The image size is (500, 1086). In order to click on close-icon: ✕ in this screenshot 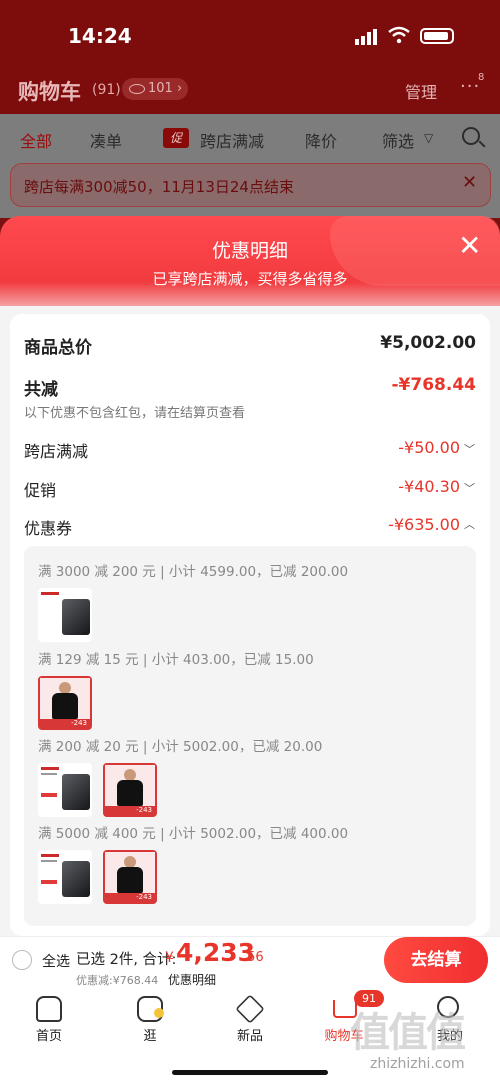, I will do `click(469, 246)`.